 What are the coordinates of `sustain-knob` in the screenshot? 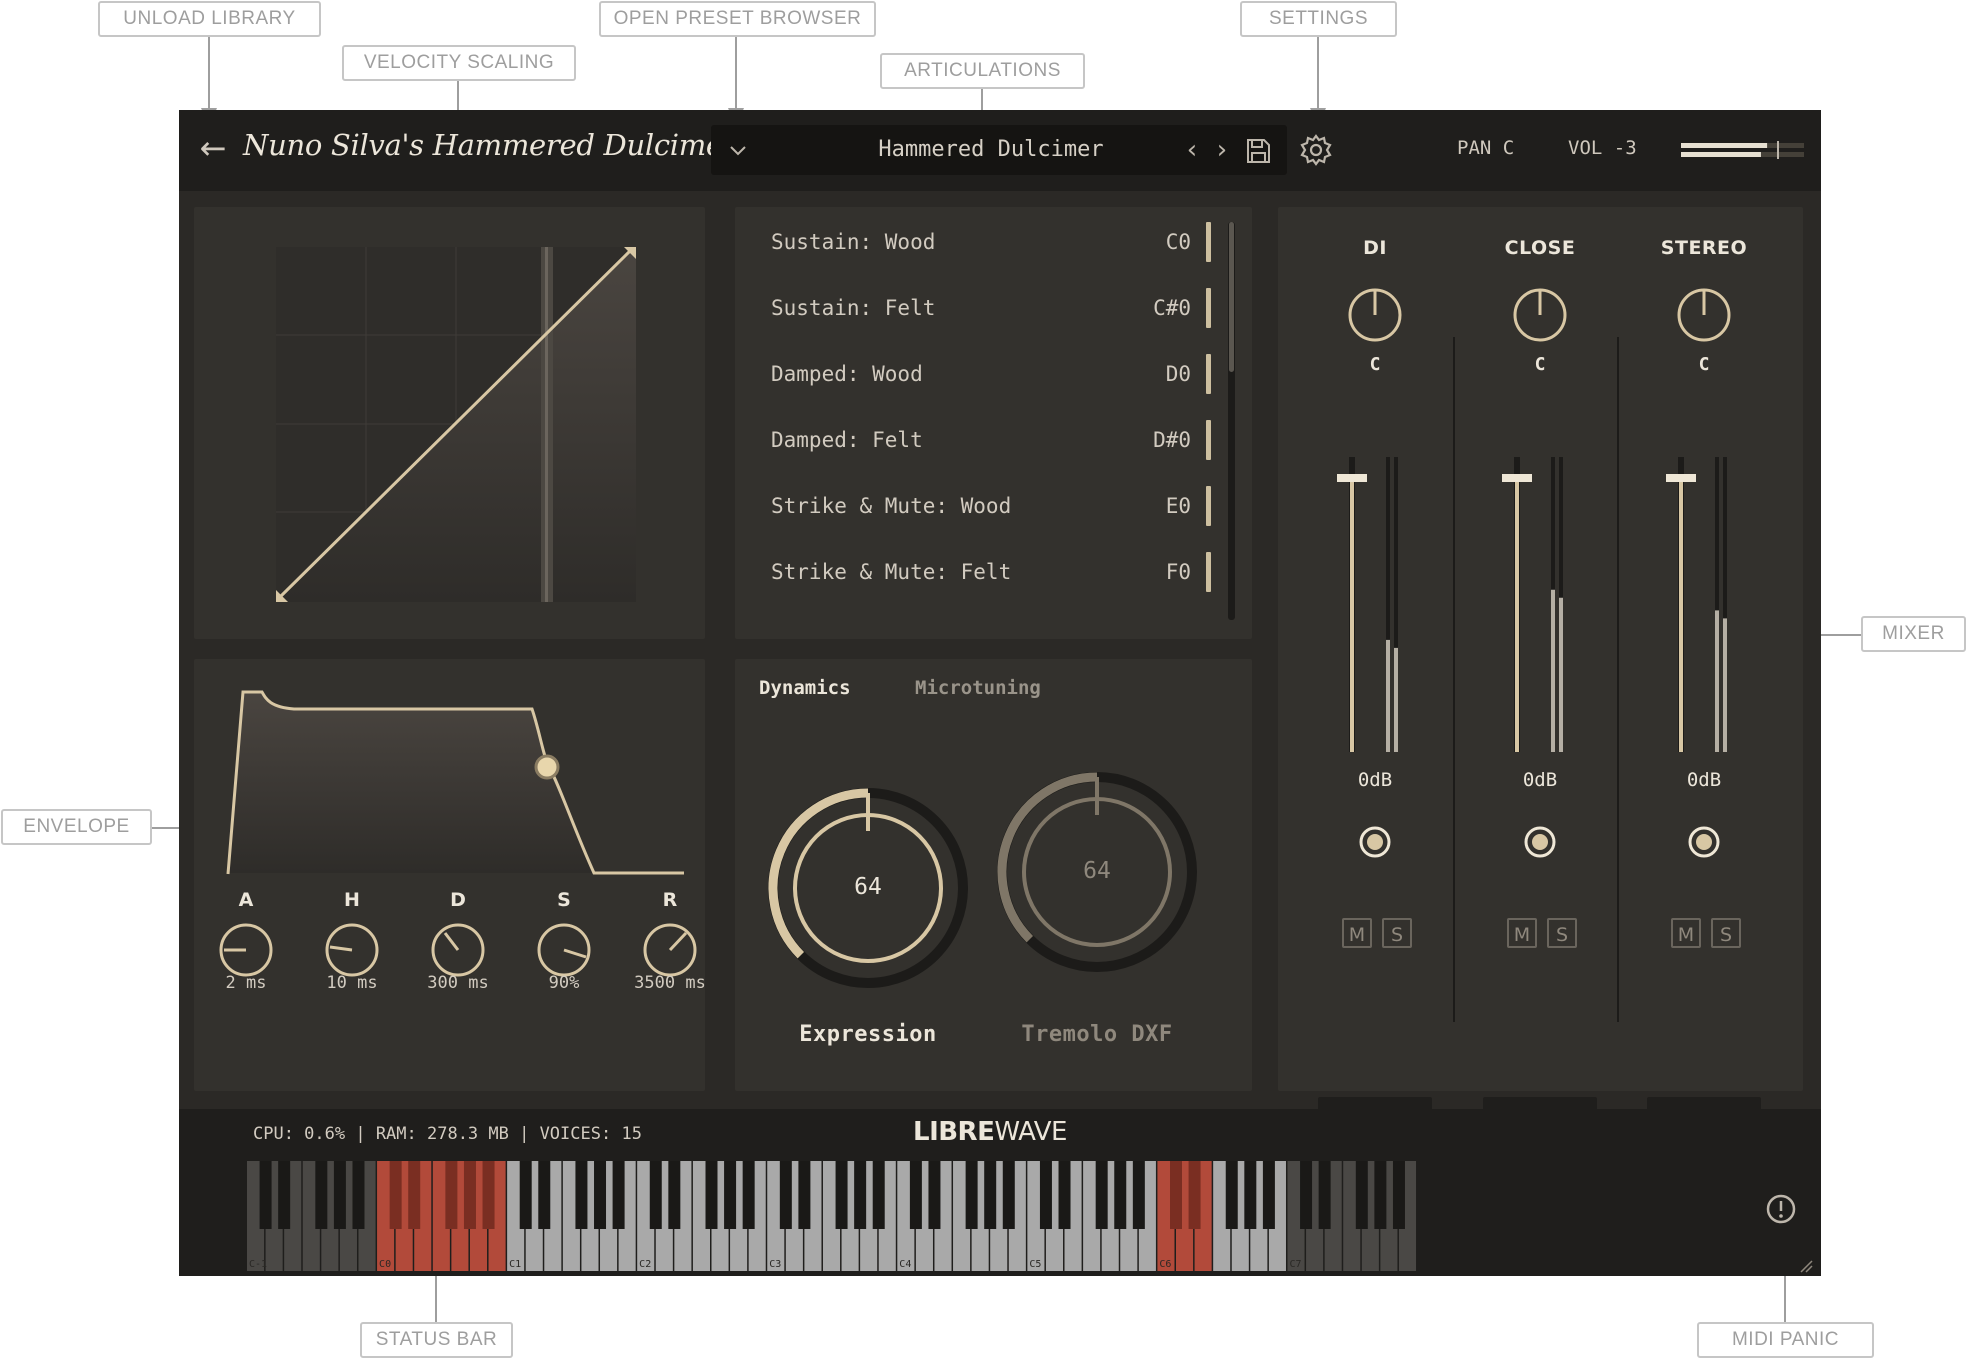 It's located at (564, 950).